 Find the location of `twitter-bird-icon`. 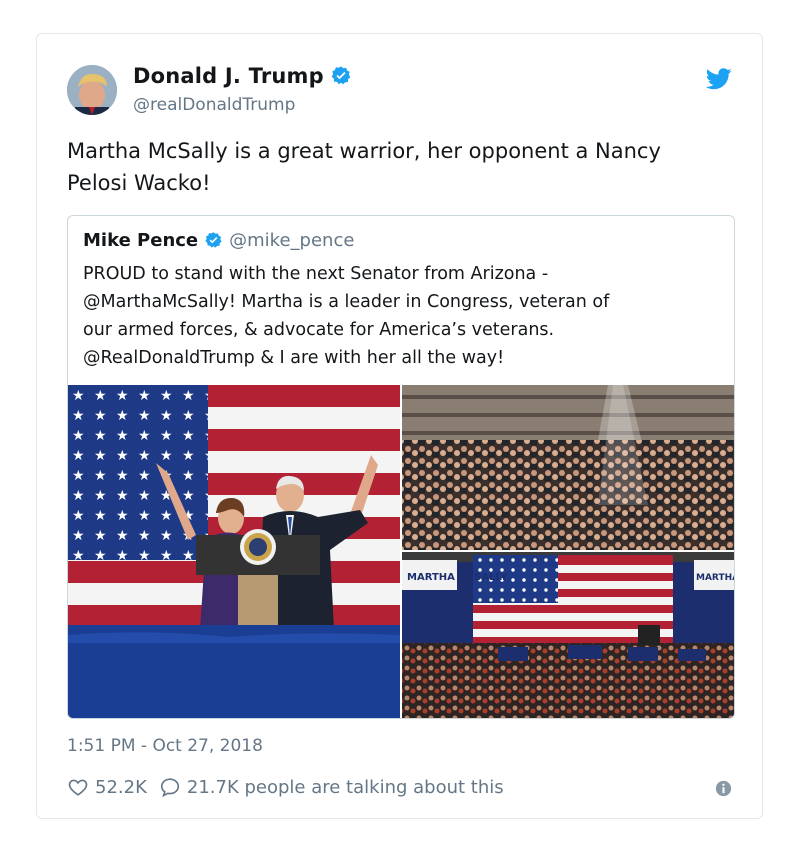

twitter-bird-icon is located at coordinates (719, 79).